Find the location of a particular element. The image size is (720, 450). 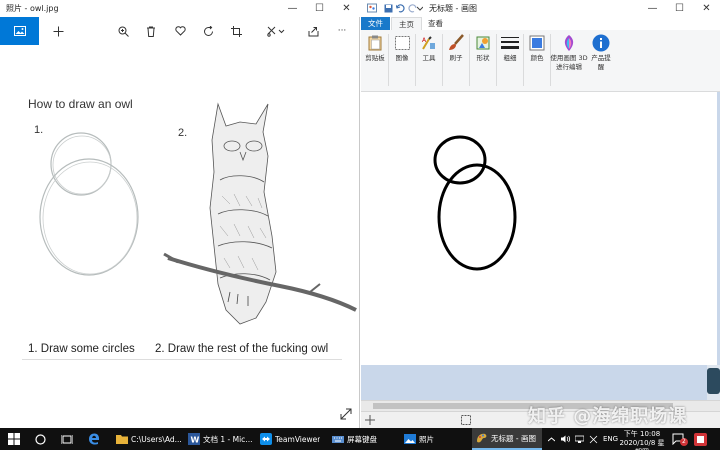

ribbon-image: 图像 is located at coordinates (402, 48).